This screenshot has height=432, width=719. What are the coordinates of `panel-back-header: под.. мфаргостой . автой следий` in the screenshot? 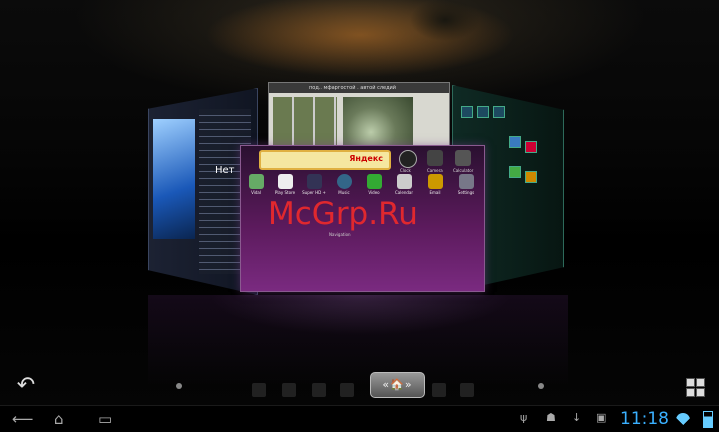 It's located at (359, 88).